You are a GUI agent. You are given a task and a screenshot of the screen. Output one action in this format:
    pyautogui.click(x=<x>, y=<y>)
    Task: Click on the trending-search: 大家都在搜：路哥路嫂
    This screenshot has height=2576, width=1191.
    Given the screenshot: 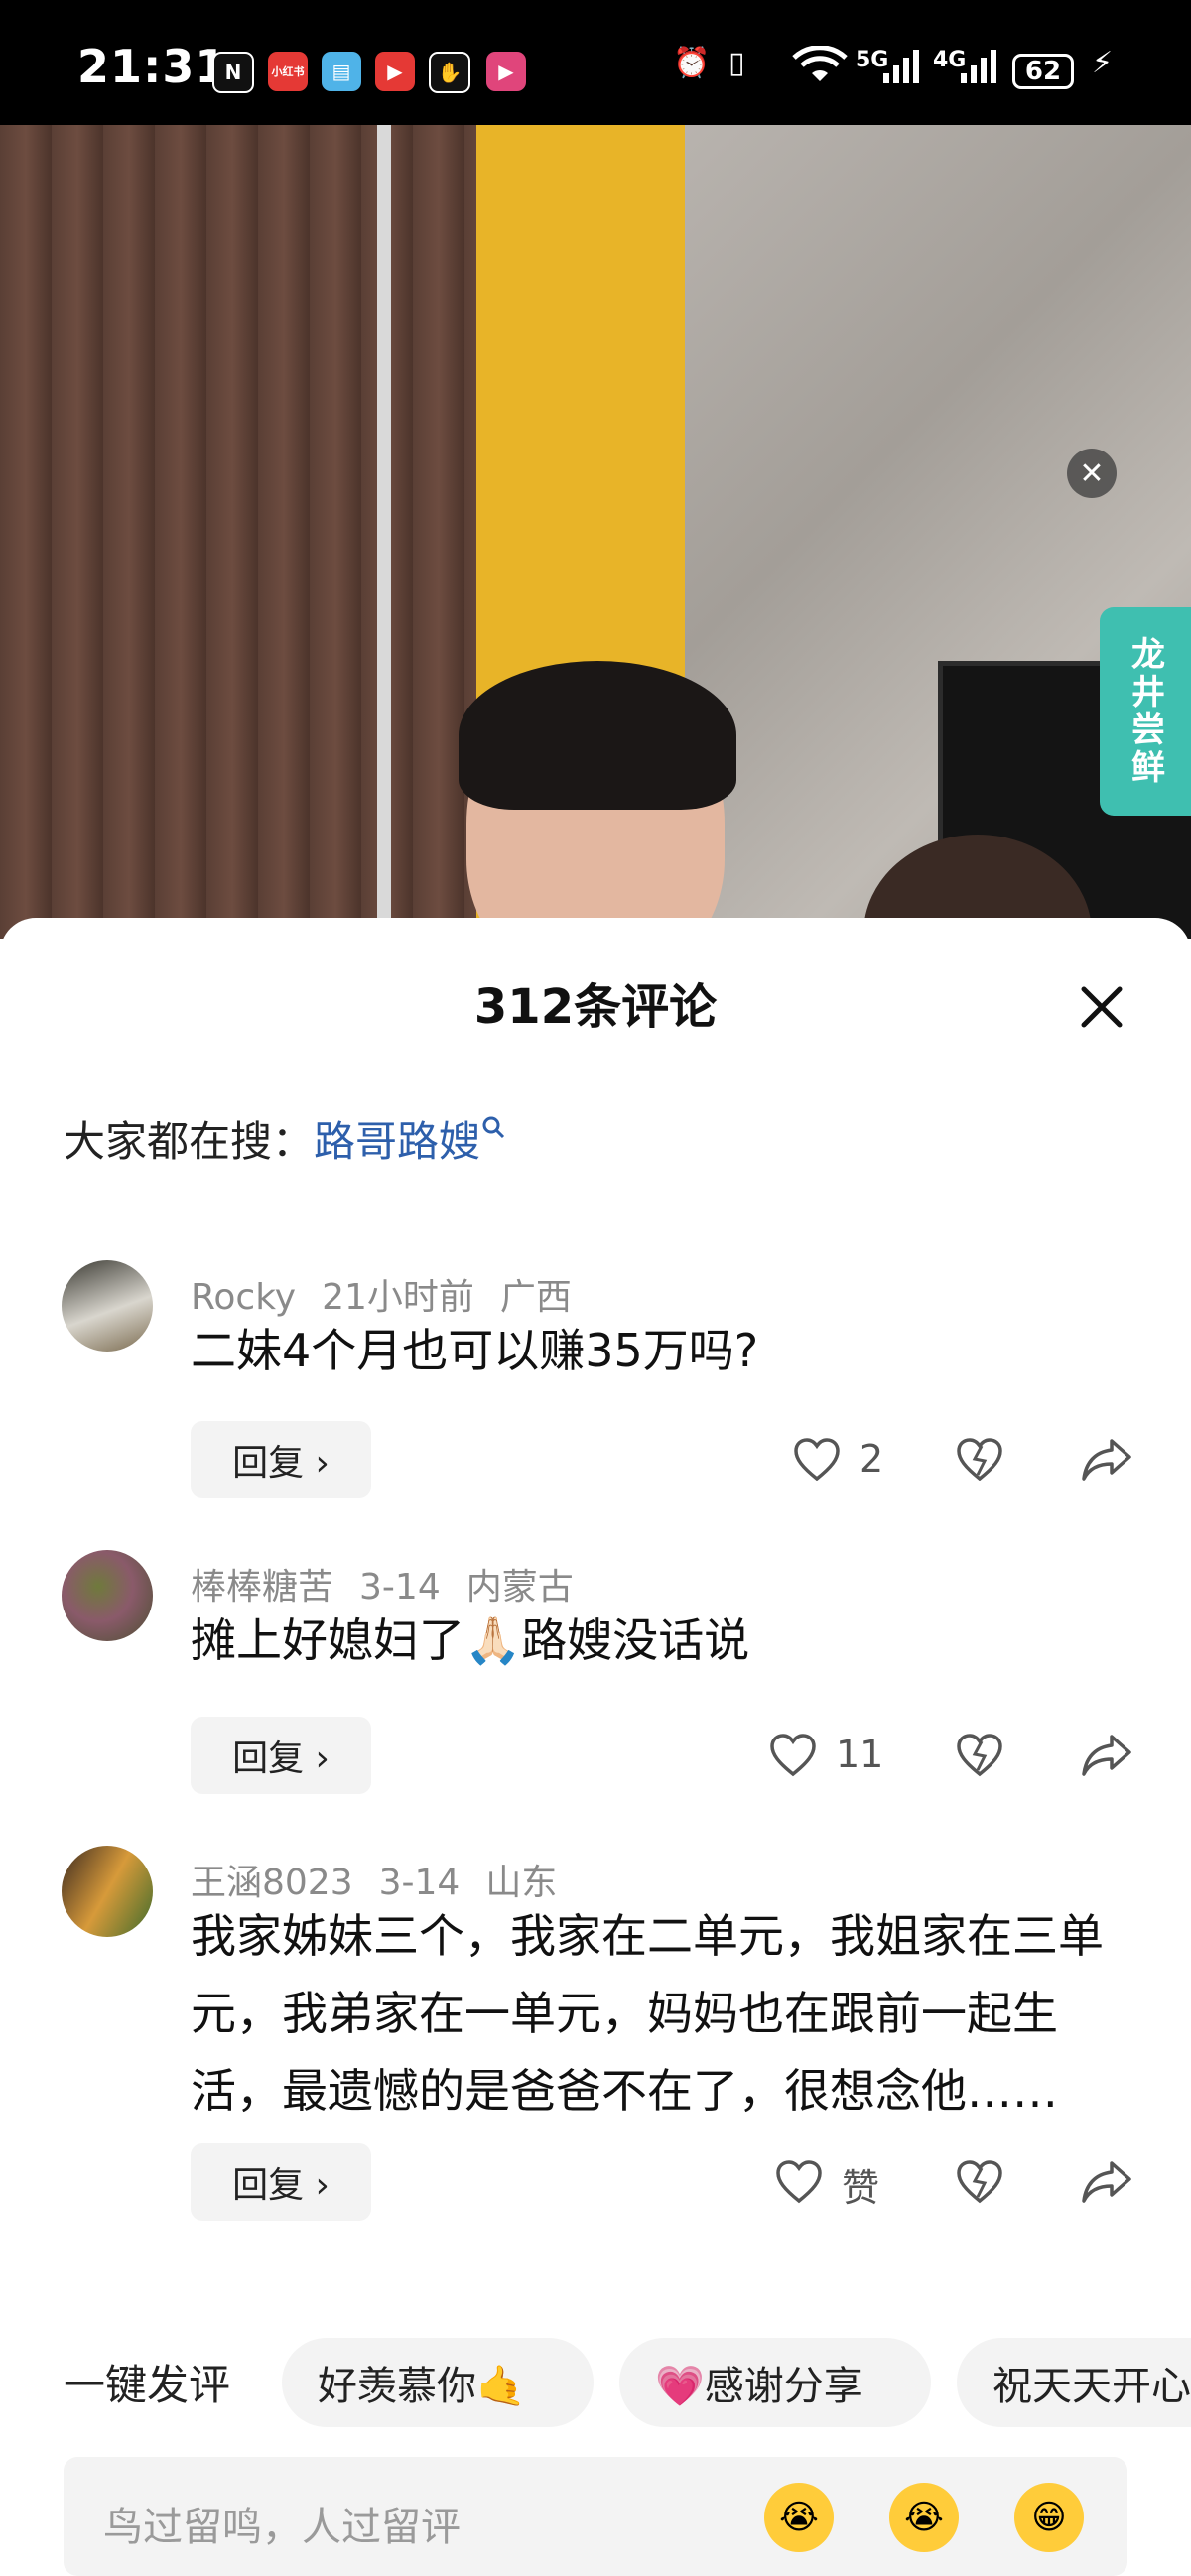 What is the action you would take?
    pyautogui.click(x=285, y=1138)
    